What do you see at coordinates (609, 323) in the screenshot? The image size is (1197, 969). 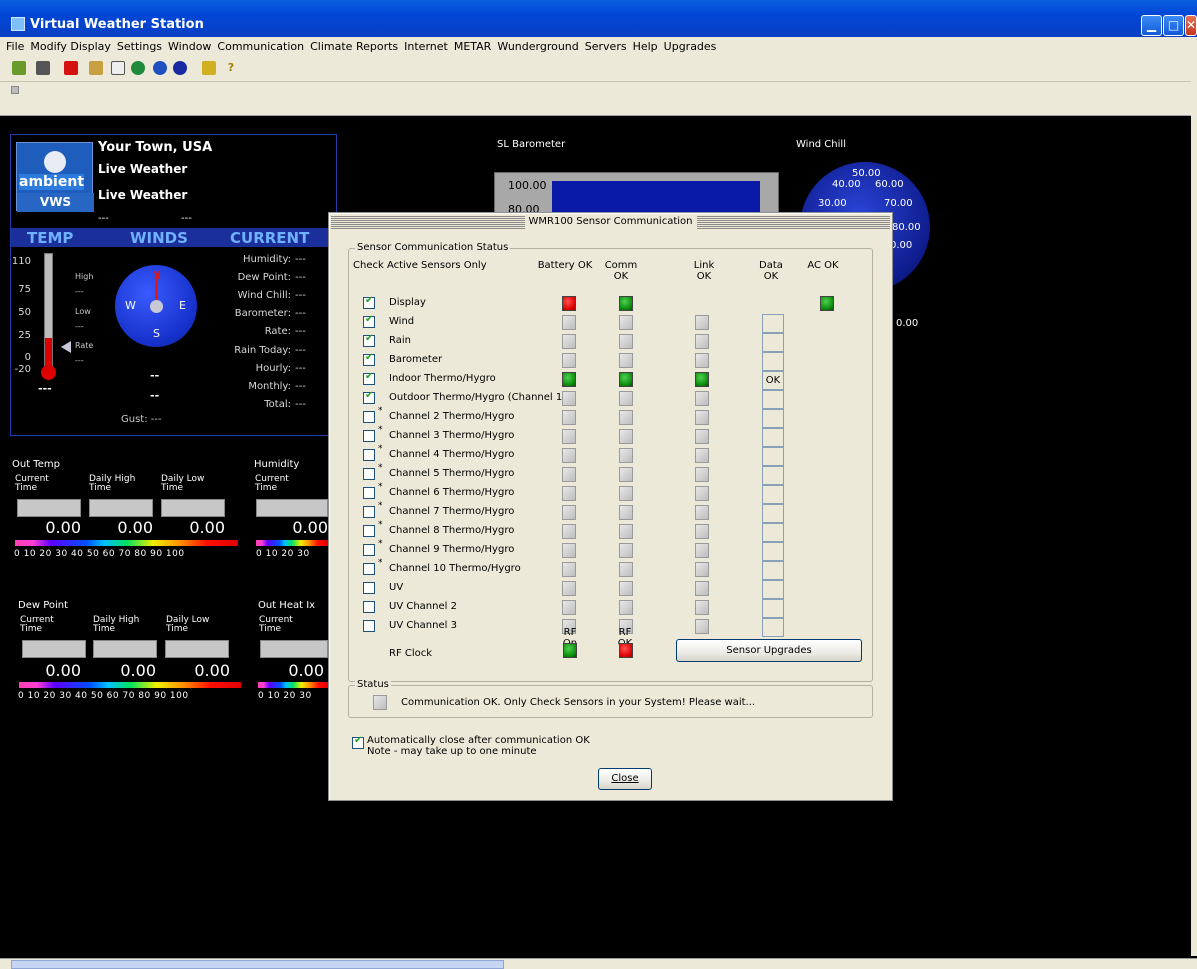 I see `sensor-row: Wind` at bounding box center [609, 323].